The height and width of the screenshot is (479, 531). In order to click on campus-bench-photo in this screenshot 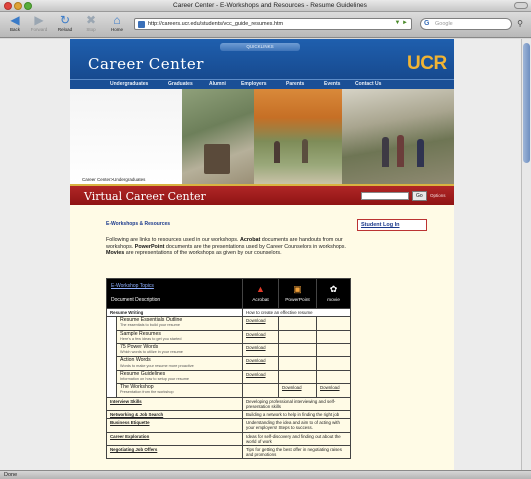, I will do `click(218, 136)`.